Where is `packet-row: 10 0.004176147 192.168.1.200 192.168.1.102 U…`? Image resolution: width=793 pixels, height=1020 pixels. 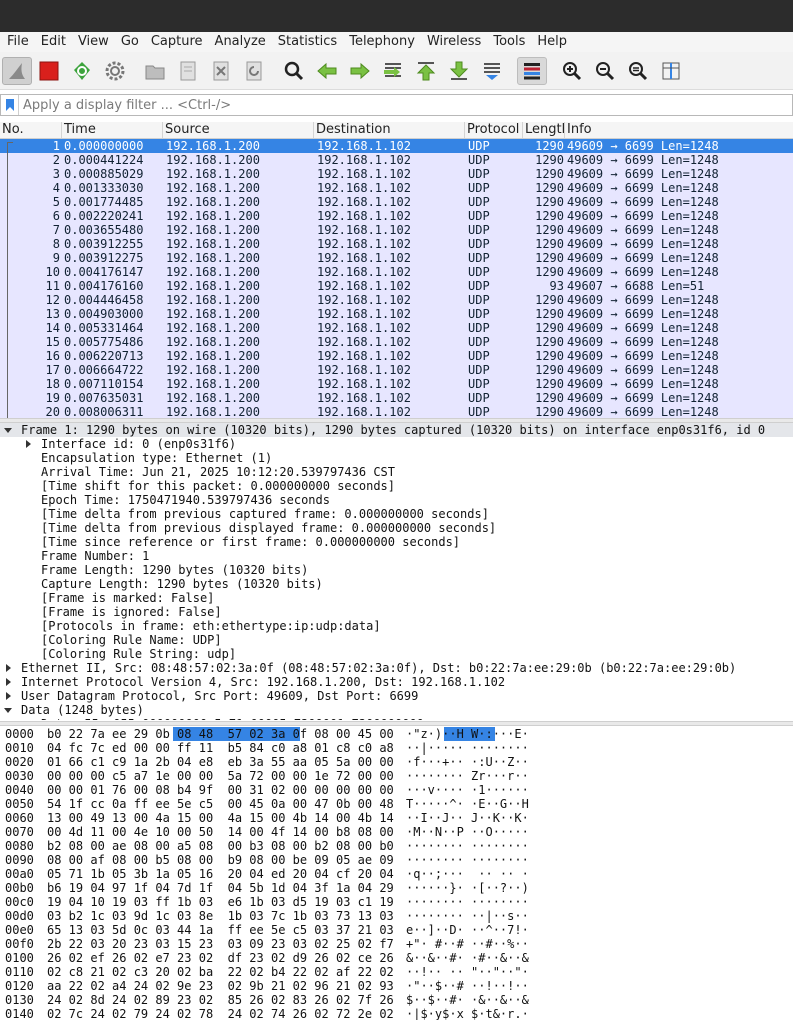 packet-row: 10 0.004176147 192.168.1.200 192.168.1.102 U… is located at coordinates (396, 272).